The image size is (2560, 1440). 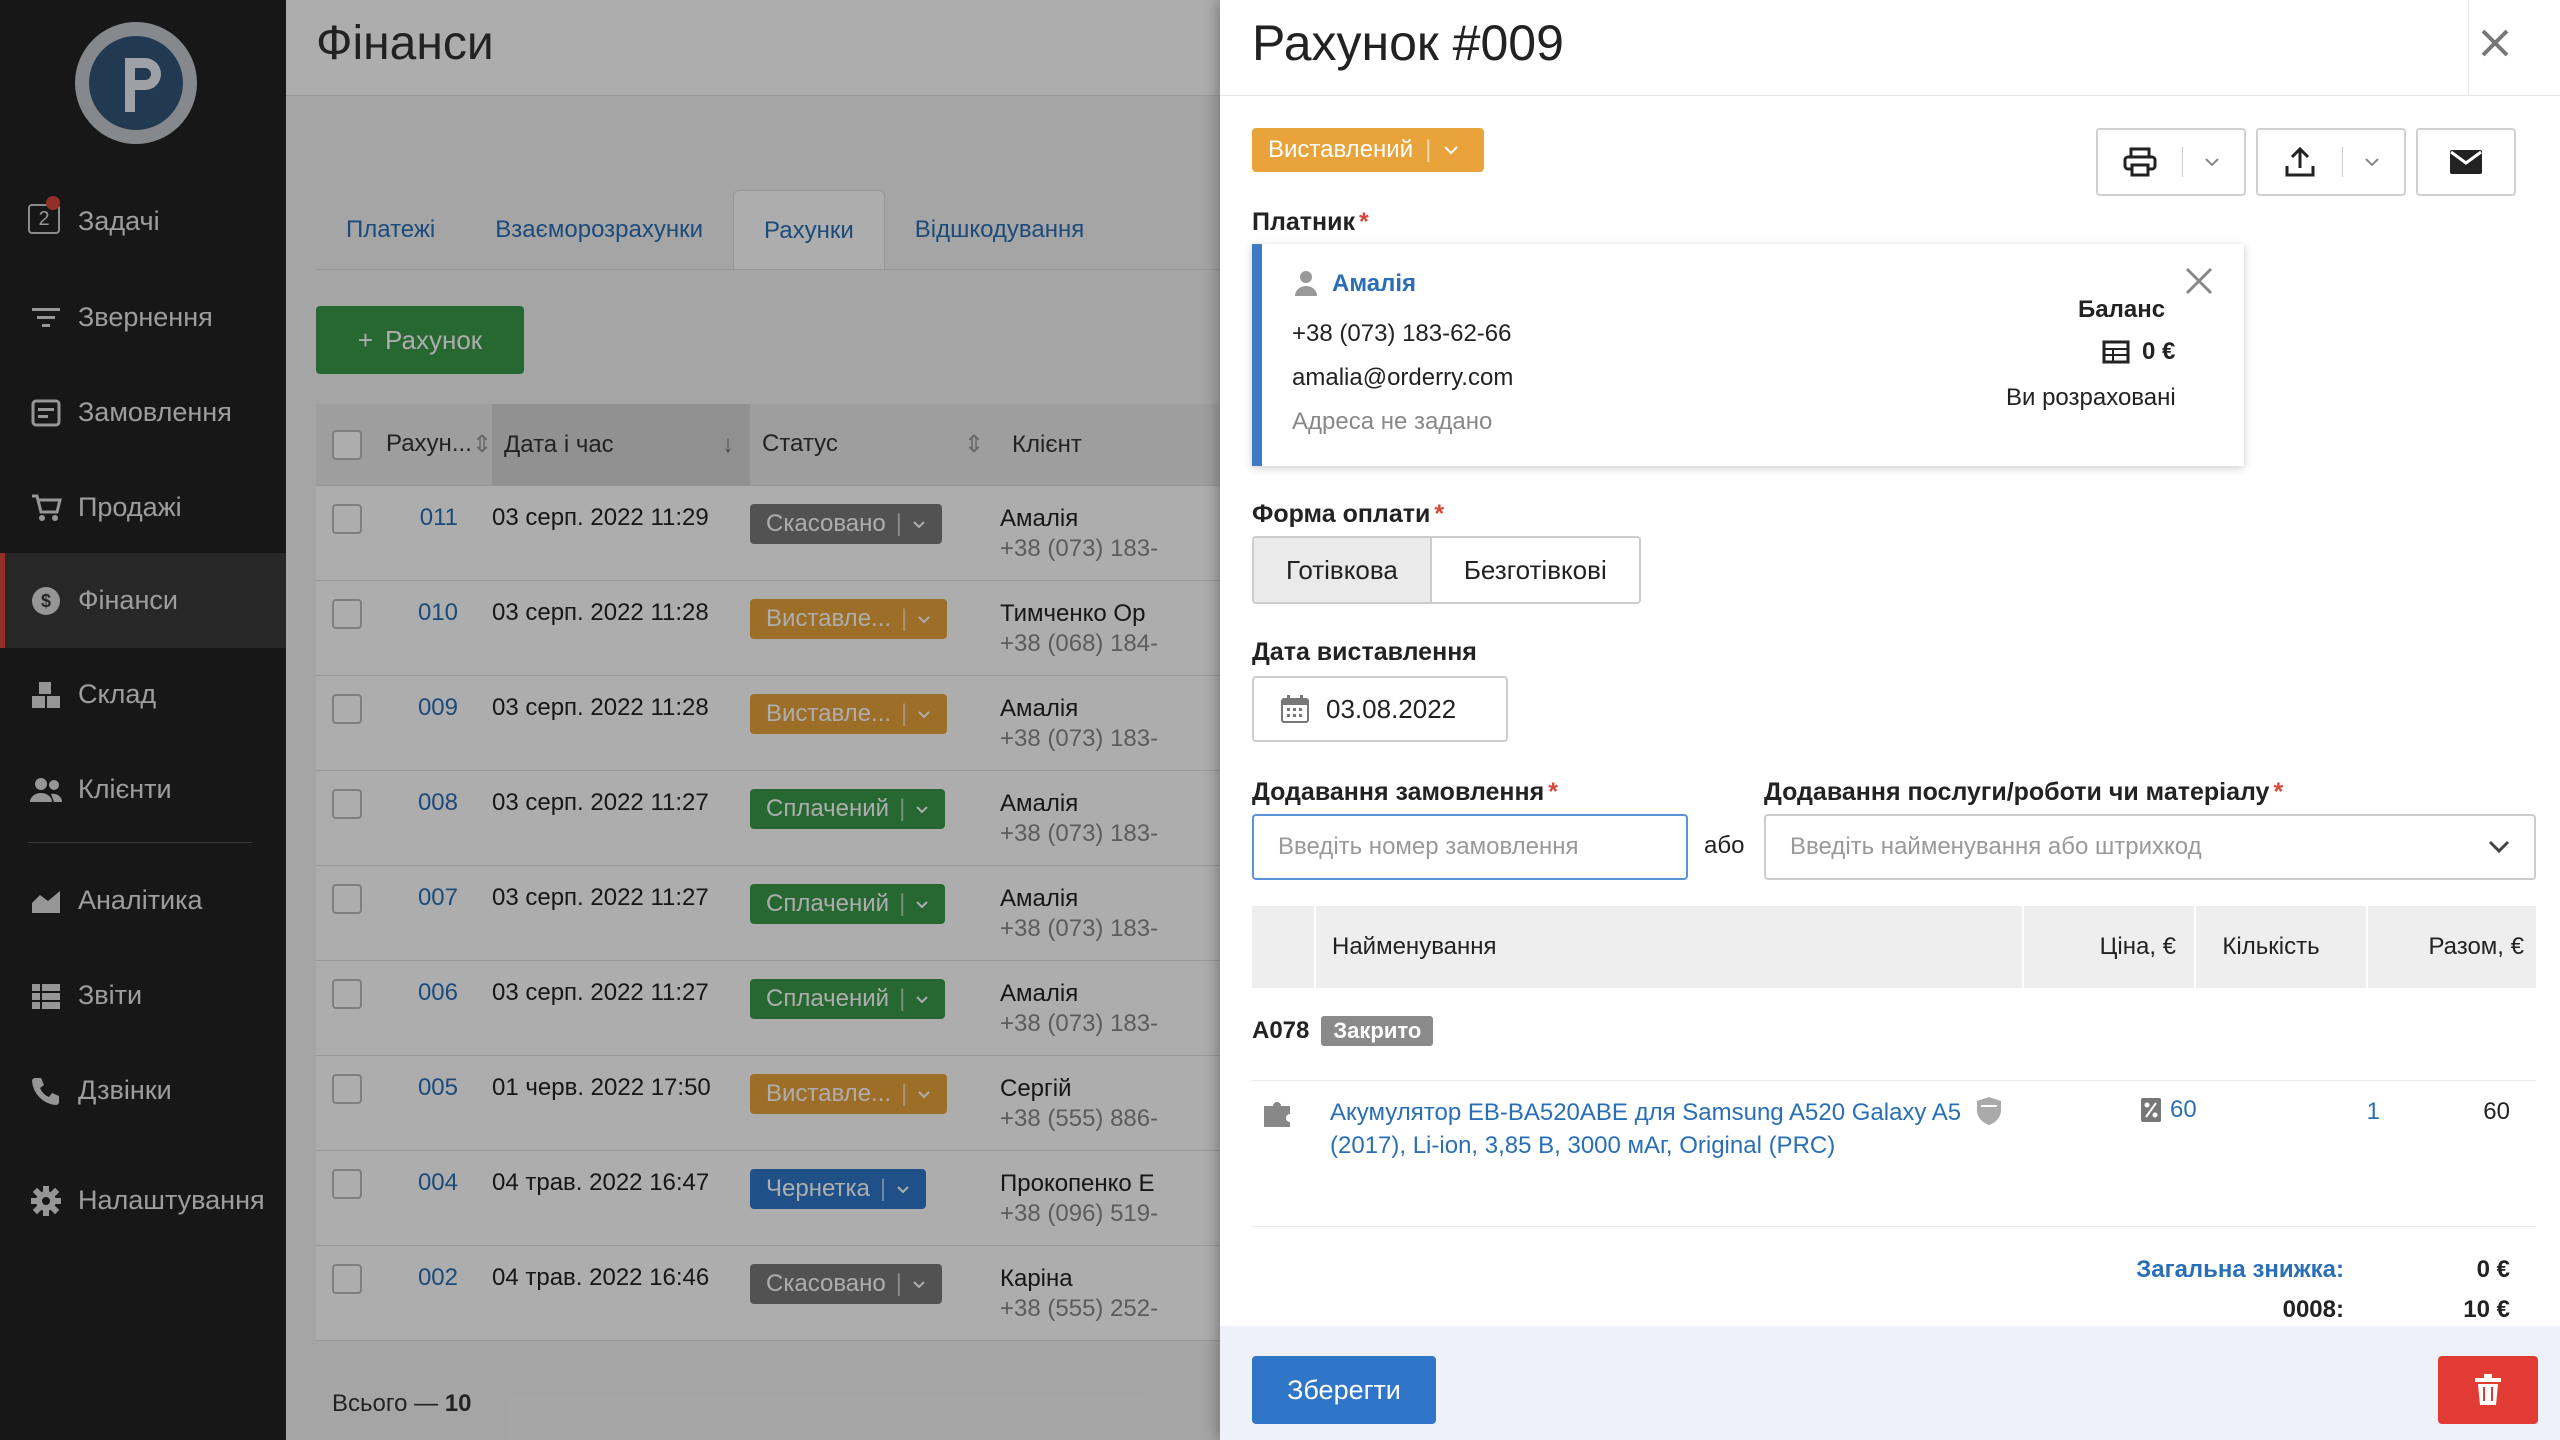 I want to click on col-total: Разом, €, so click(x=2476, y=946).